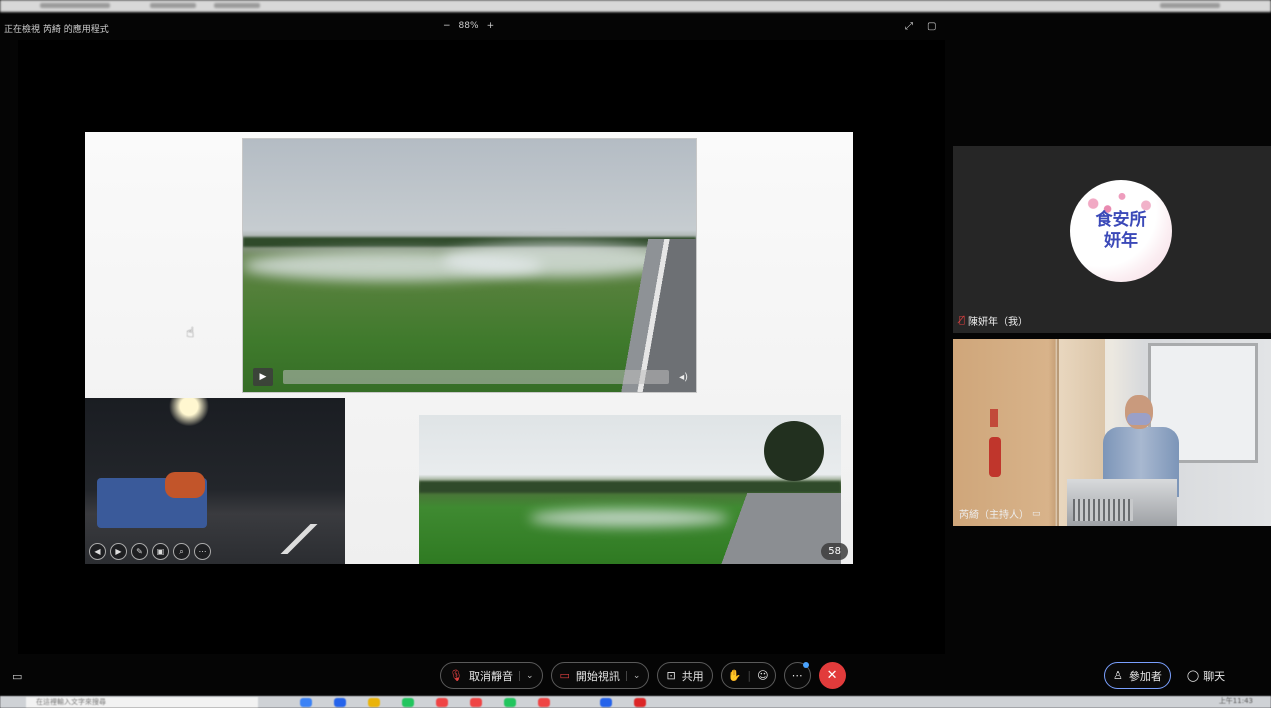 This screenshot has width=1271, height=708. I want to click on avatar-text-line1: 食安所, so click(1121, 220).